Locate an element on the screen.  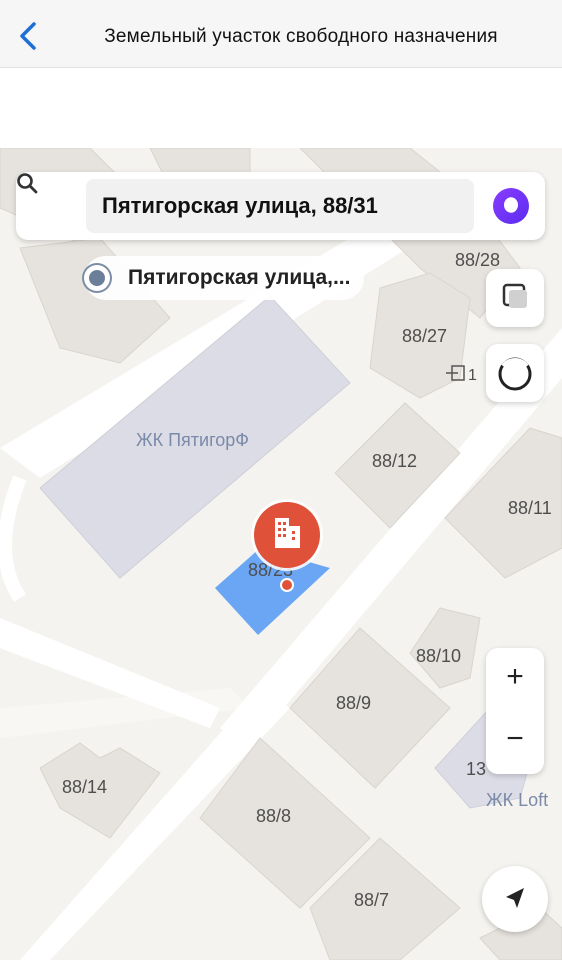
building-label: 88/14 is located at coordinates (84, 787).